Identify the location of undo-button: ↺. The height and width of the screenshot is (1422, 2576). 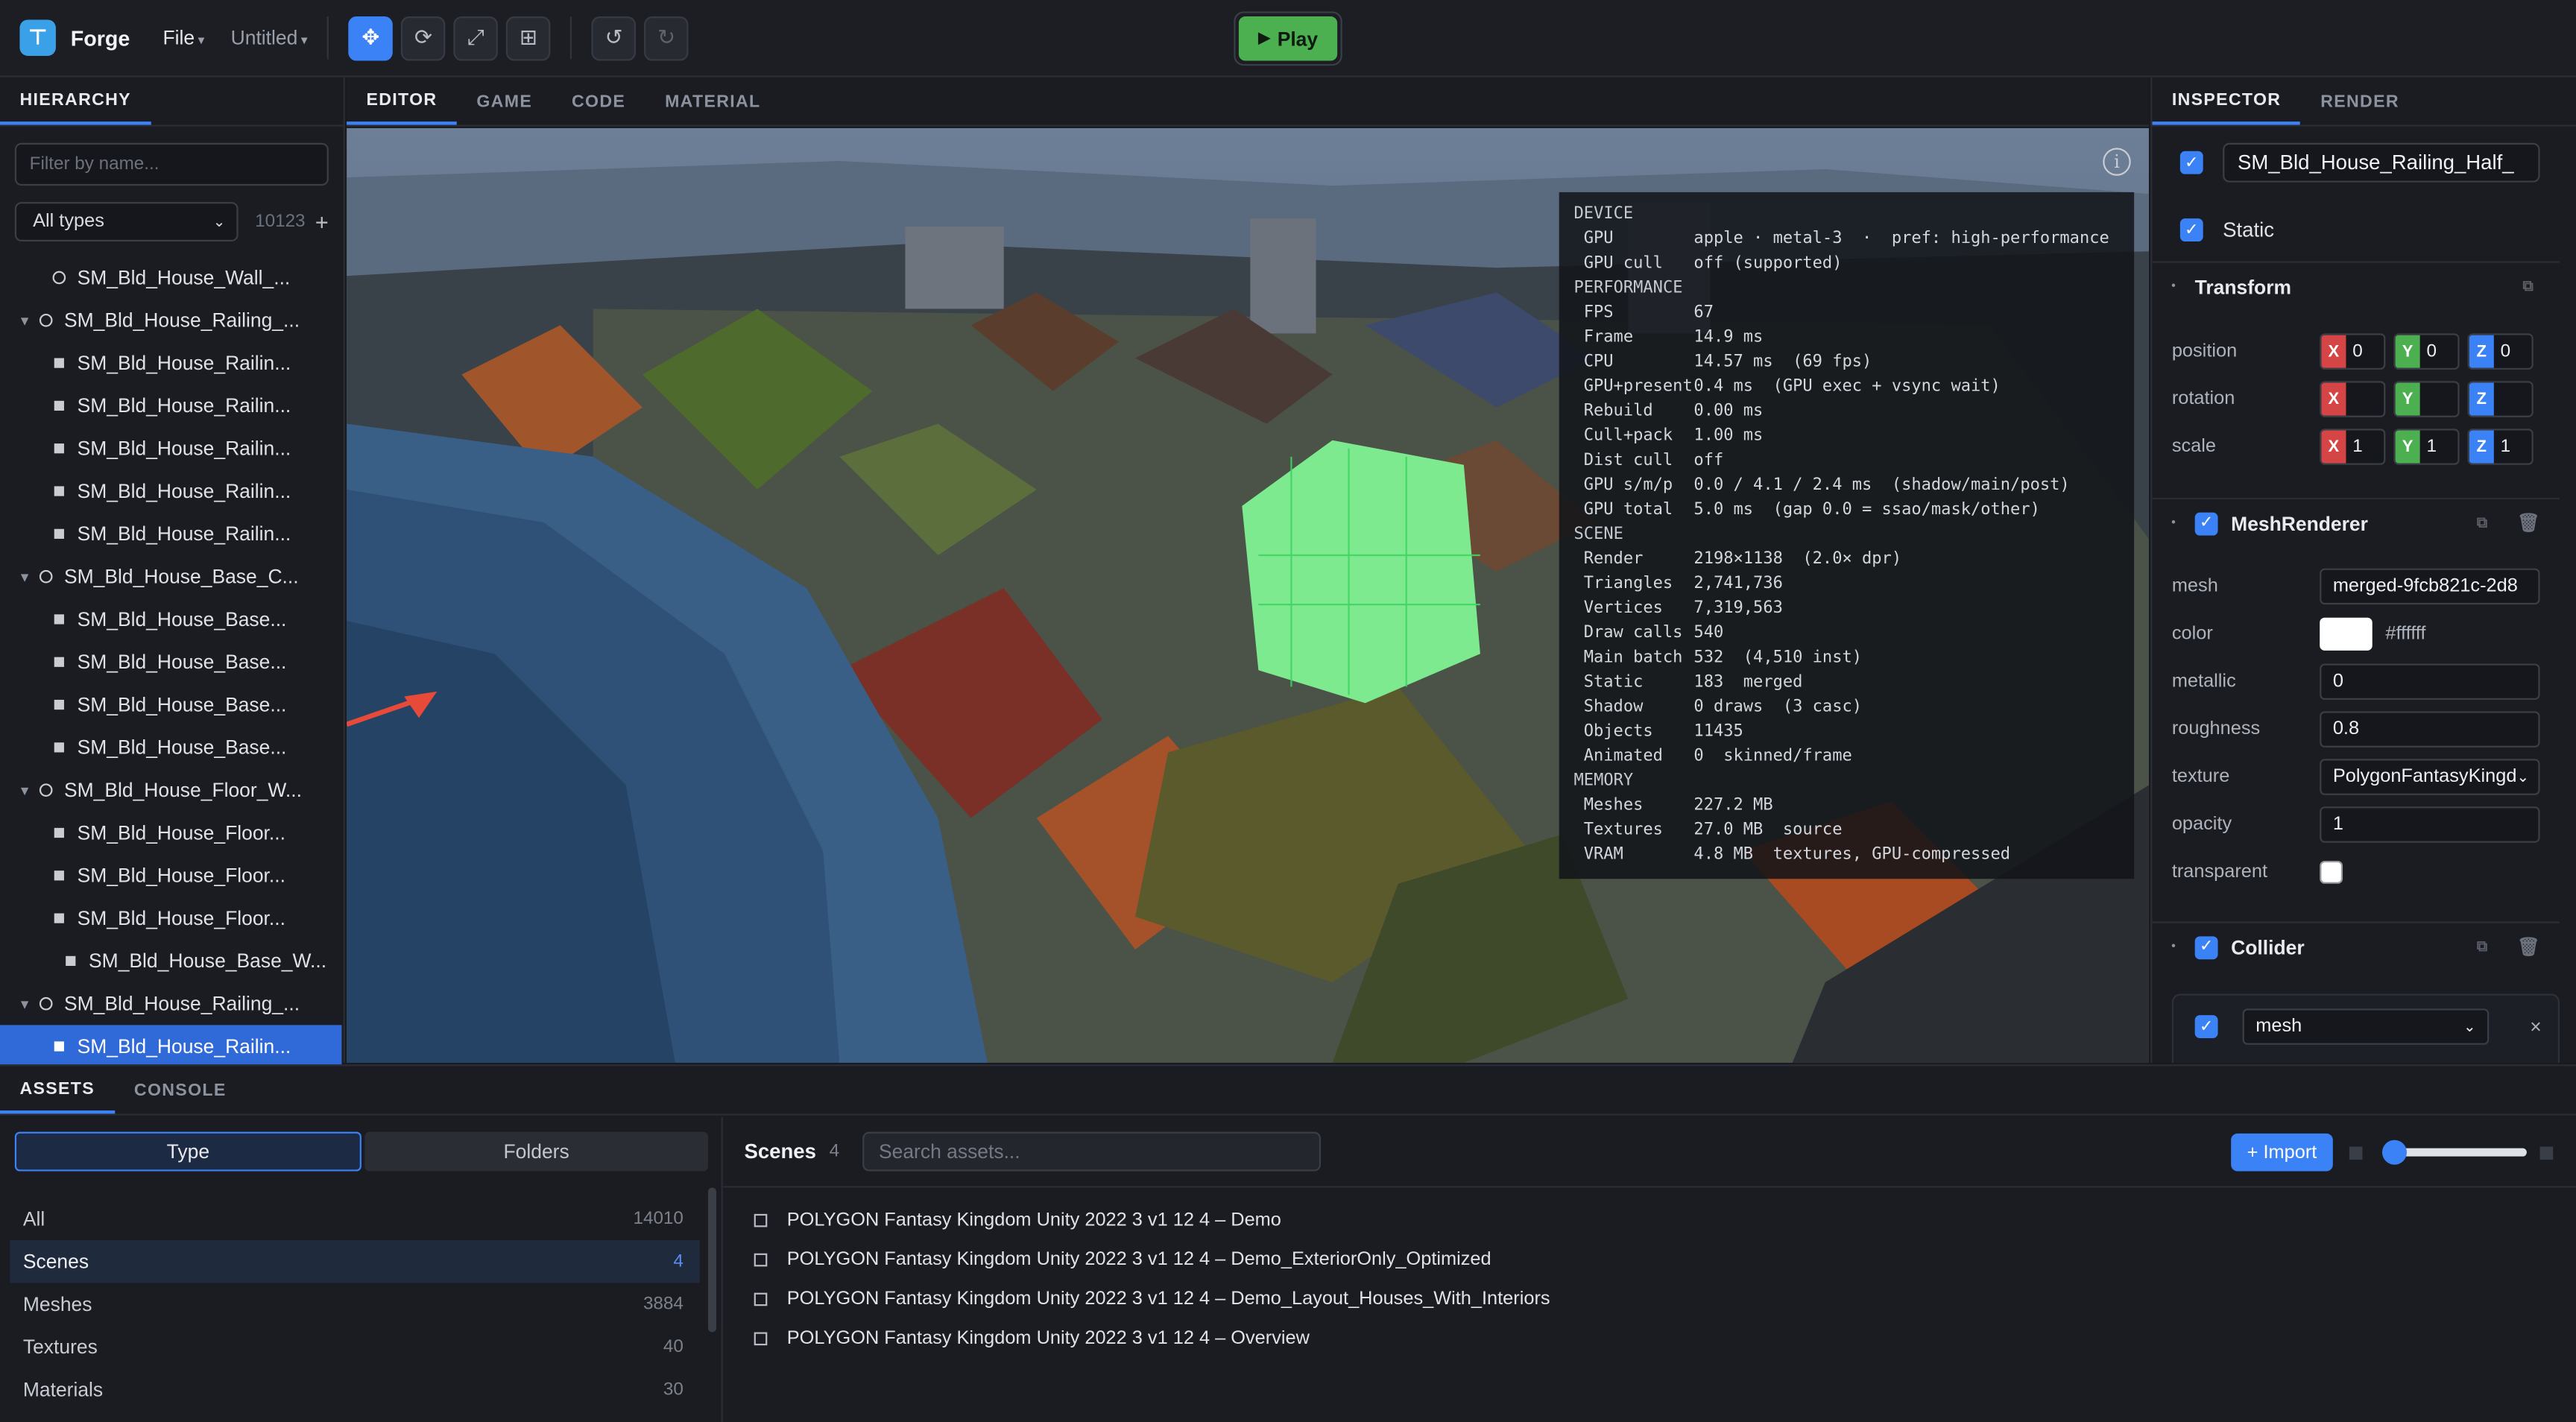
(614, 37).